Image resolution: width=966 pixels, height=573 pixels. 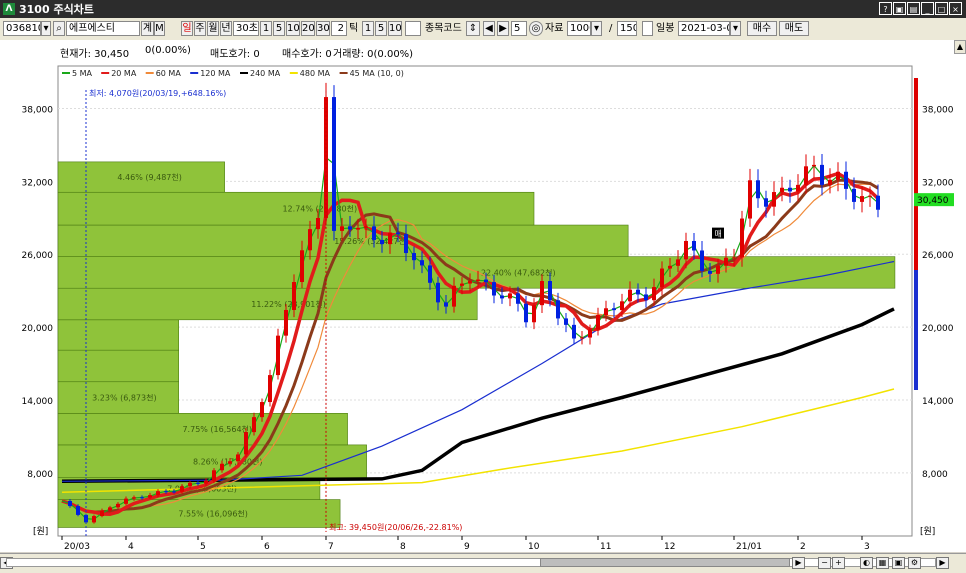 I want to click on stock-name-field: 에프에스티, so click(x=103, y=28).